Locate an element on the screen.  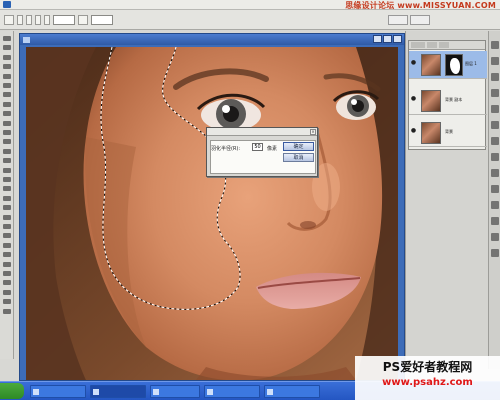
feather-radius-input: 50 is located at coordinates (257, 147).